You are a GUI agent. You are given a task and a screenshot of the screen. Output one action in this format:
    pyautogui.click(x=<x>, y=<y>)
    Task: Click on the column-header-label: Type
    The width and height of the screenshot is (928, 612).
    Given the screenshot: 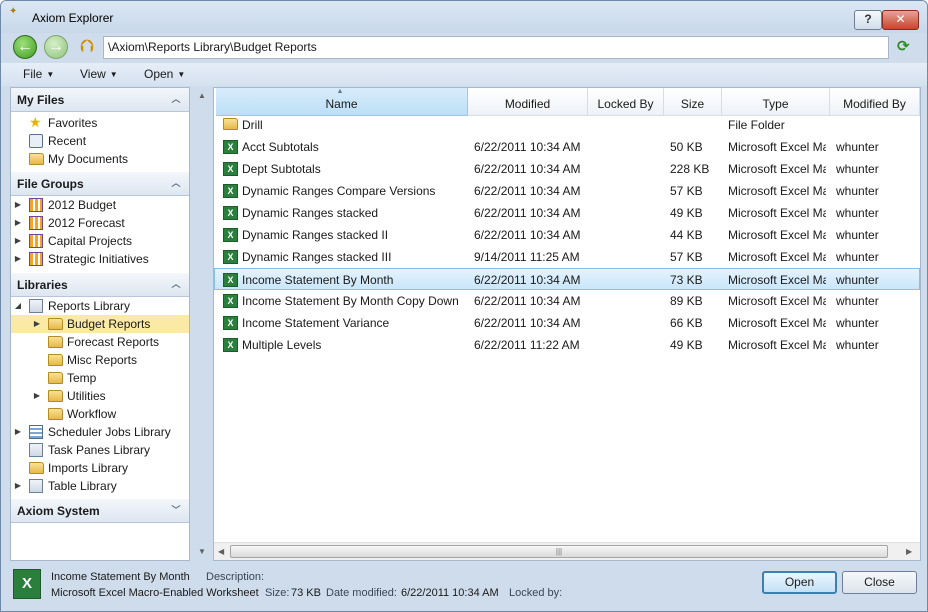 What is the action you would take?
    pyautogui.click(x=775, y=104)
    